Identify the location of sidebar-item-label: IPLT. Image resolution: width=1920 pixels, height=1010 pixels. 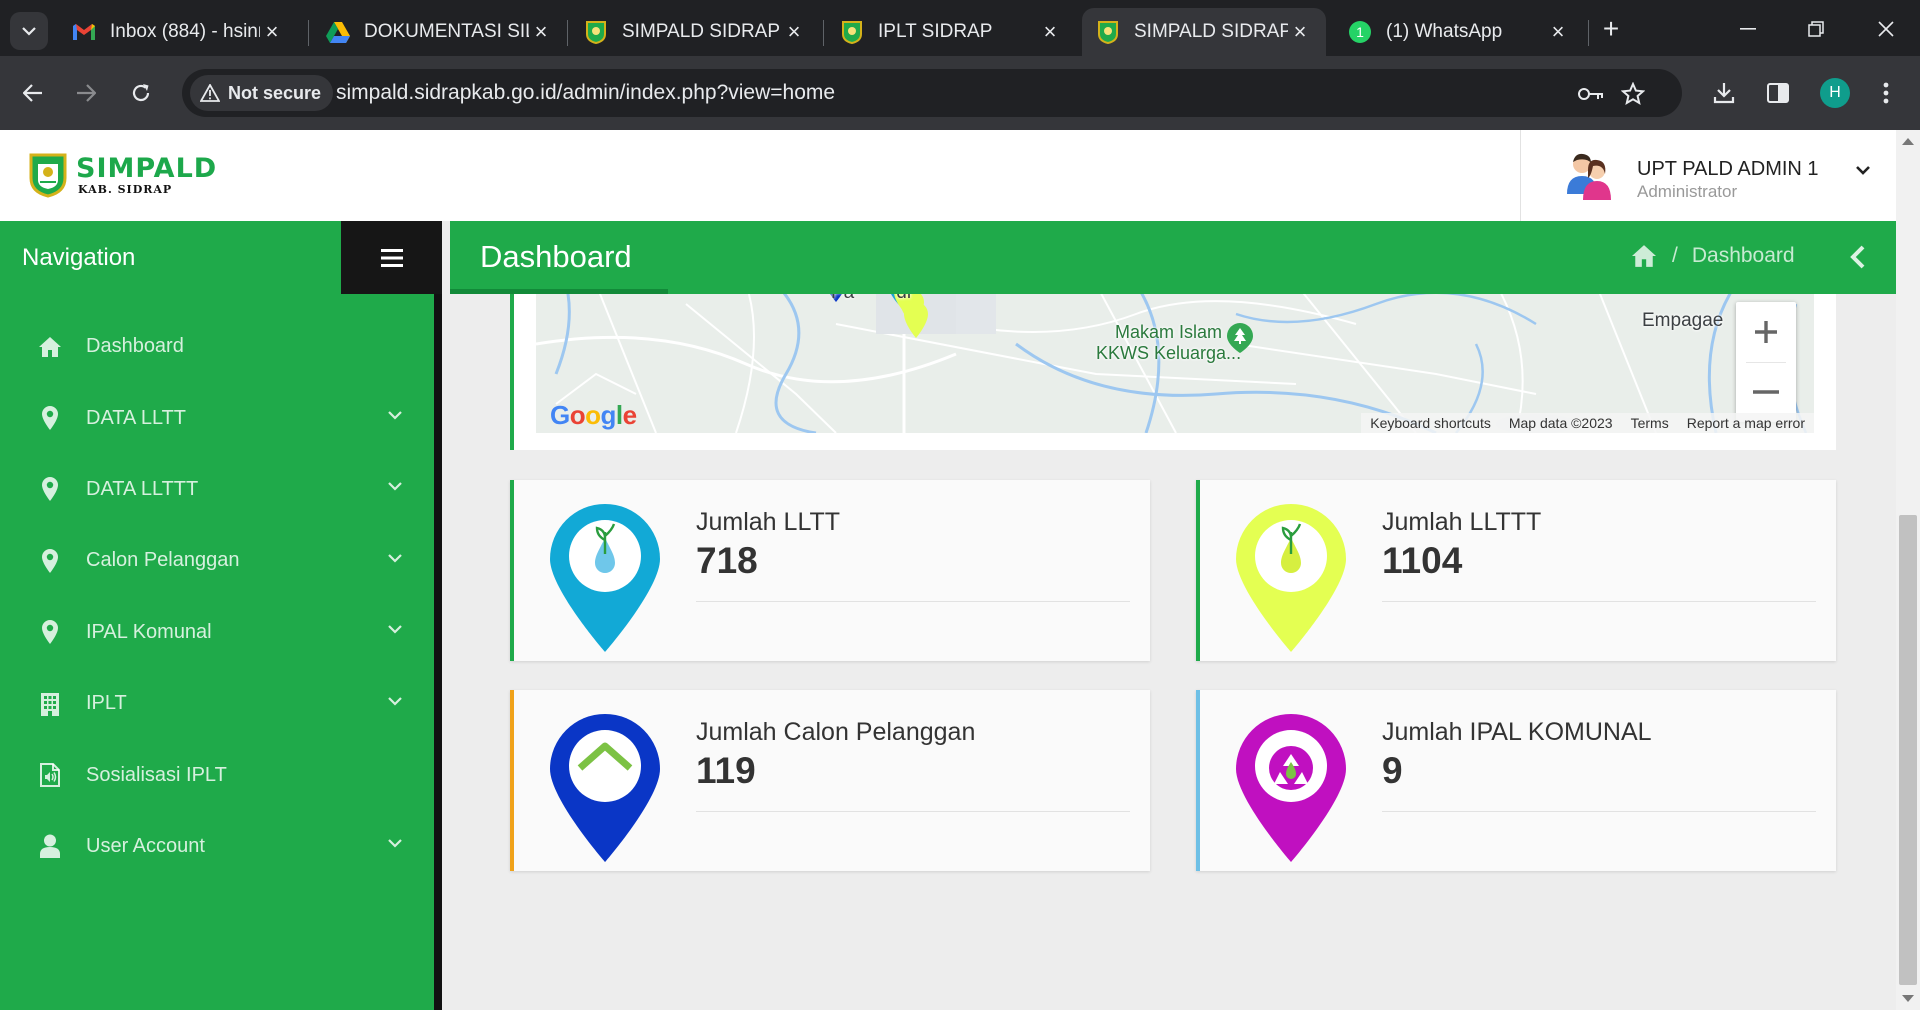
(106, 703).